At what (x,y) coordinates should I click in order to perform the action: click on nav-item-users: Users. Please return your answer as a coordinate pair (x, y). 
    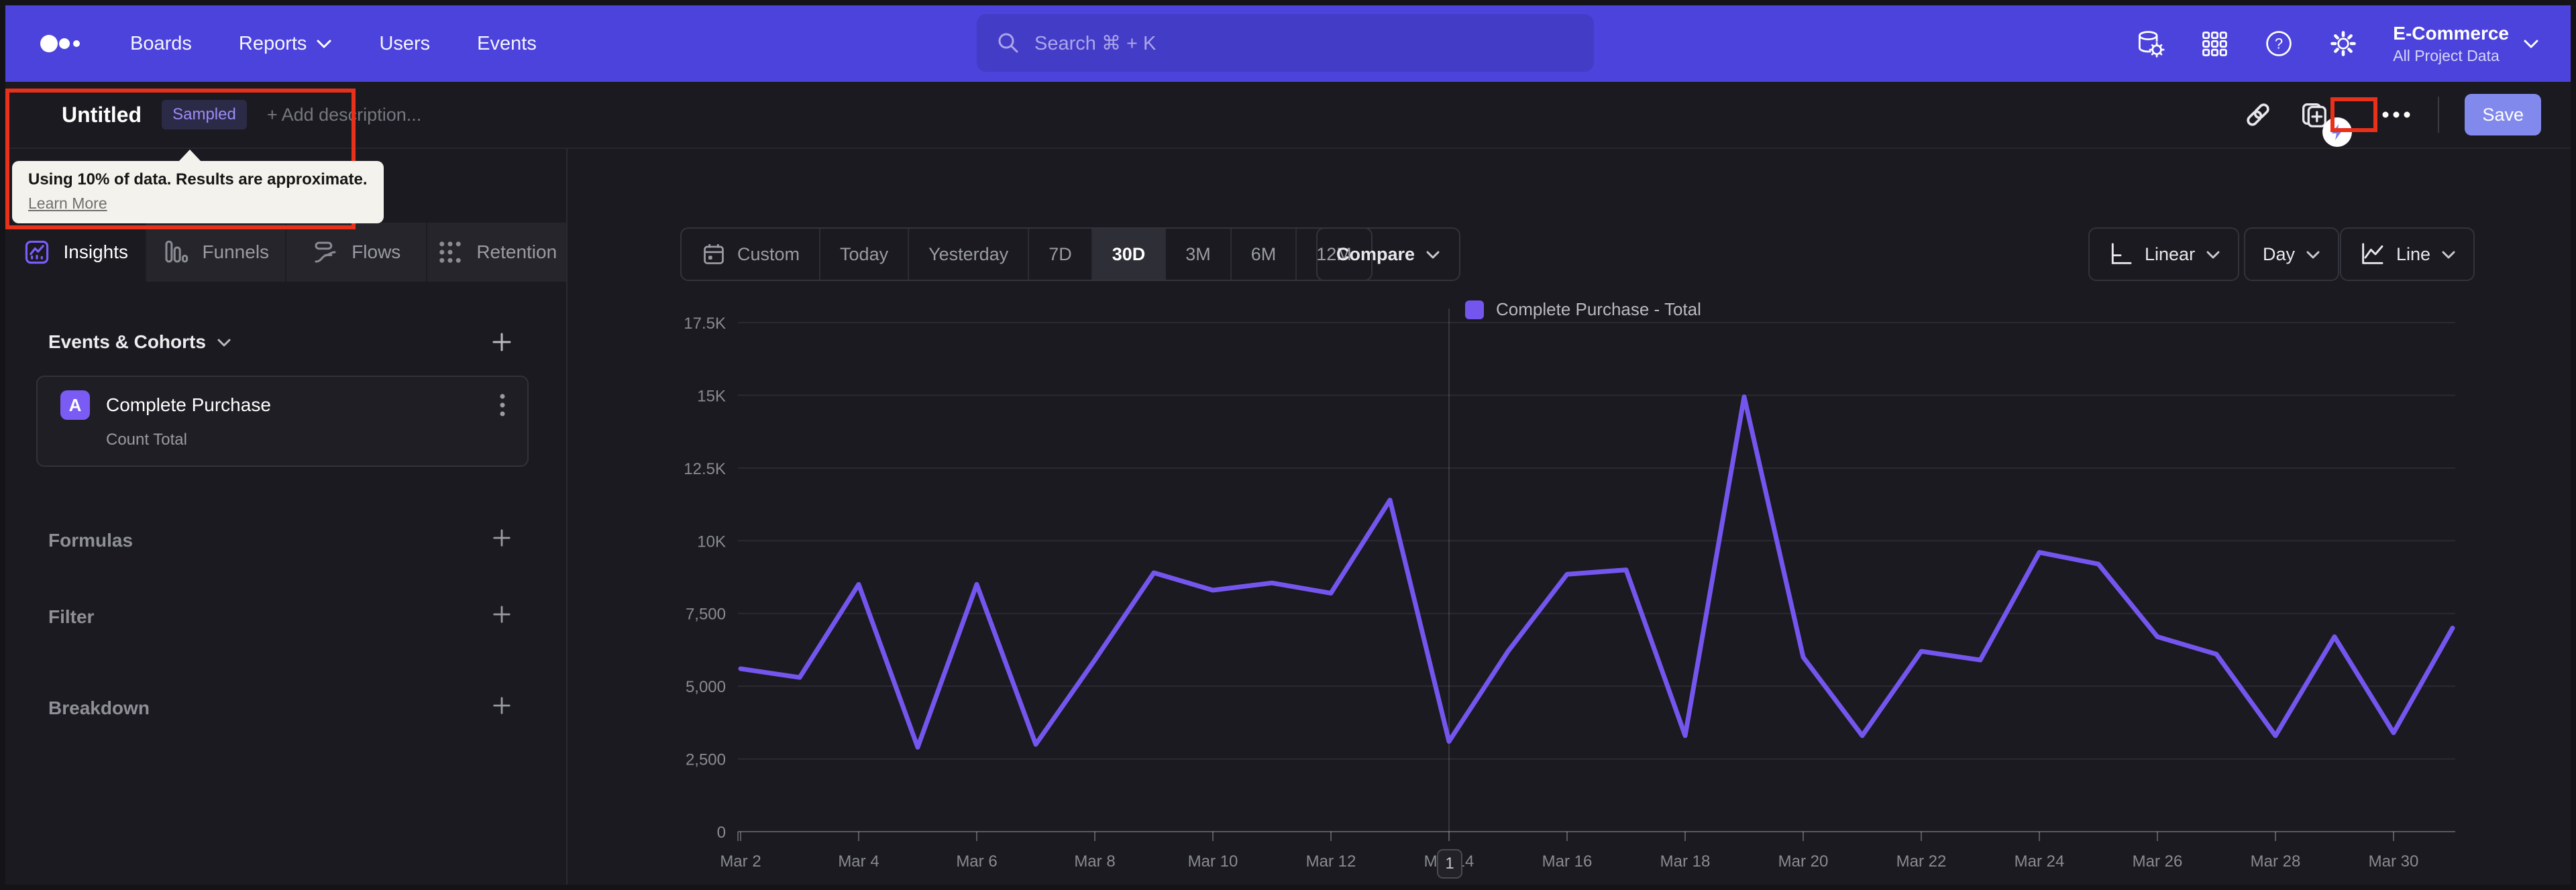
    Looking at the image, I should click on (404, 44).